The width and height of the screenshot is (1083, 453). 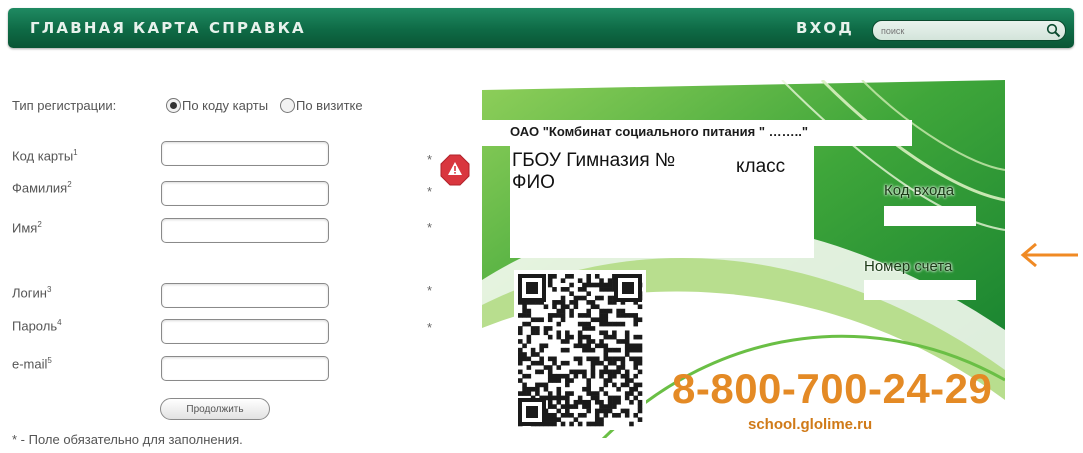 What do you see at coordinates (257, 28) in the screenshot?
I see `nav-help-link: СПРАВКА` at bounding box center [257, 28].